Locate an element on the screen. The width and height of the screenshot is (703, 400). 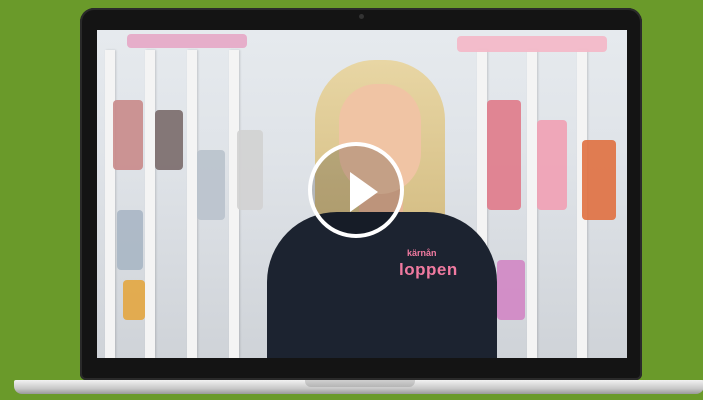
play-icon is located at coordinates (364, 192).